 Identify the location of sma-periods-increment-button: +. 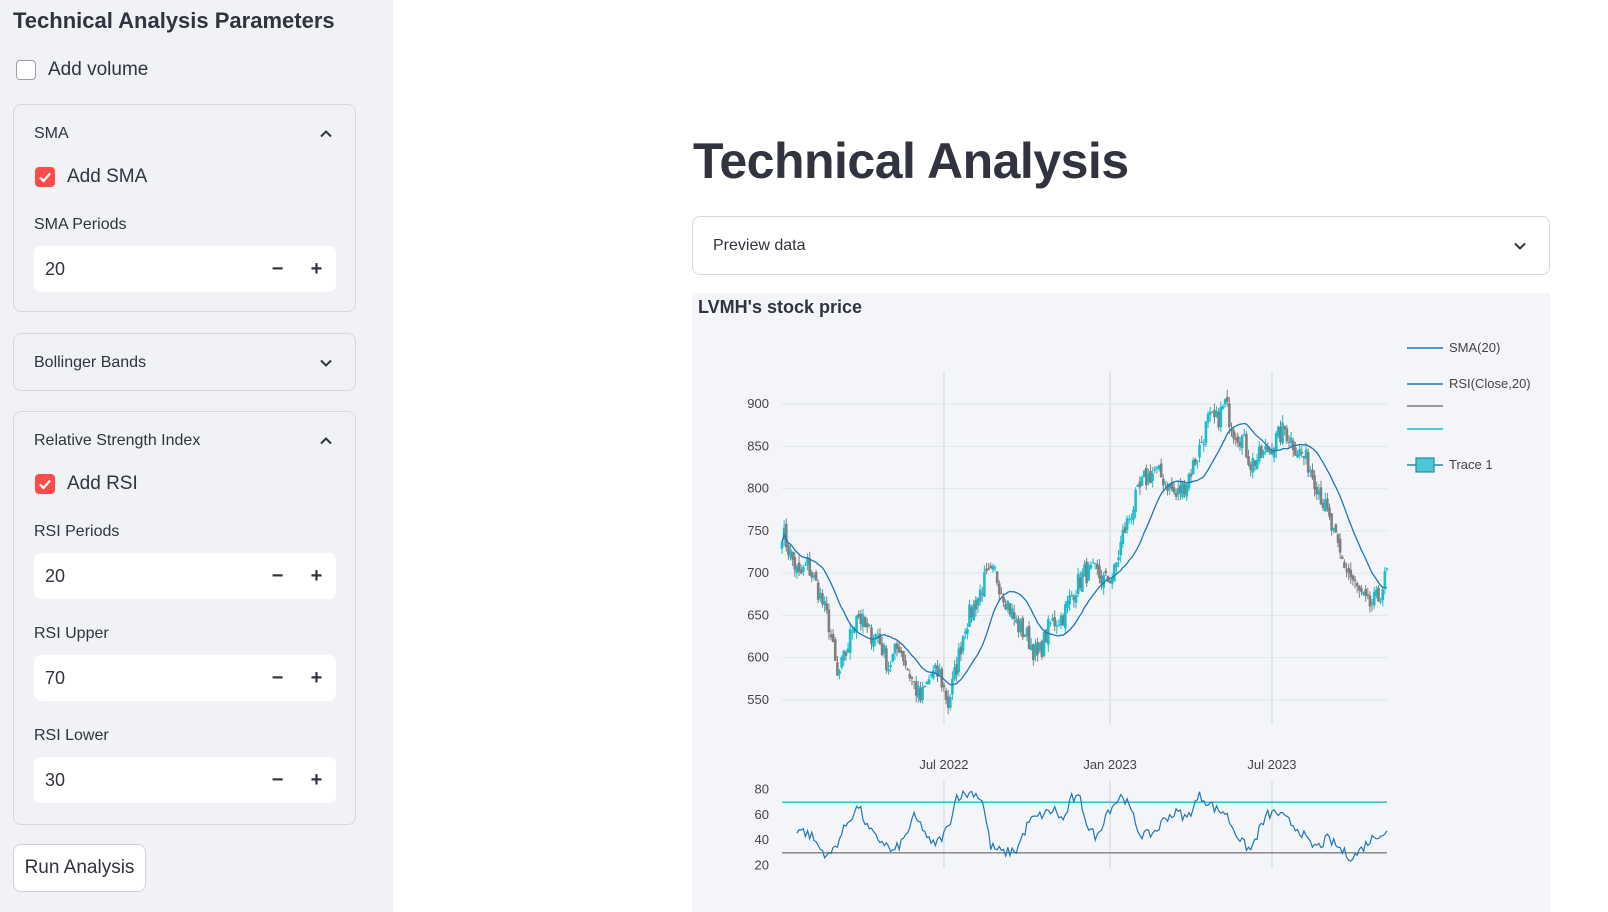
(316, 269).